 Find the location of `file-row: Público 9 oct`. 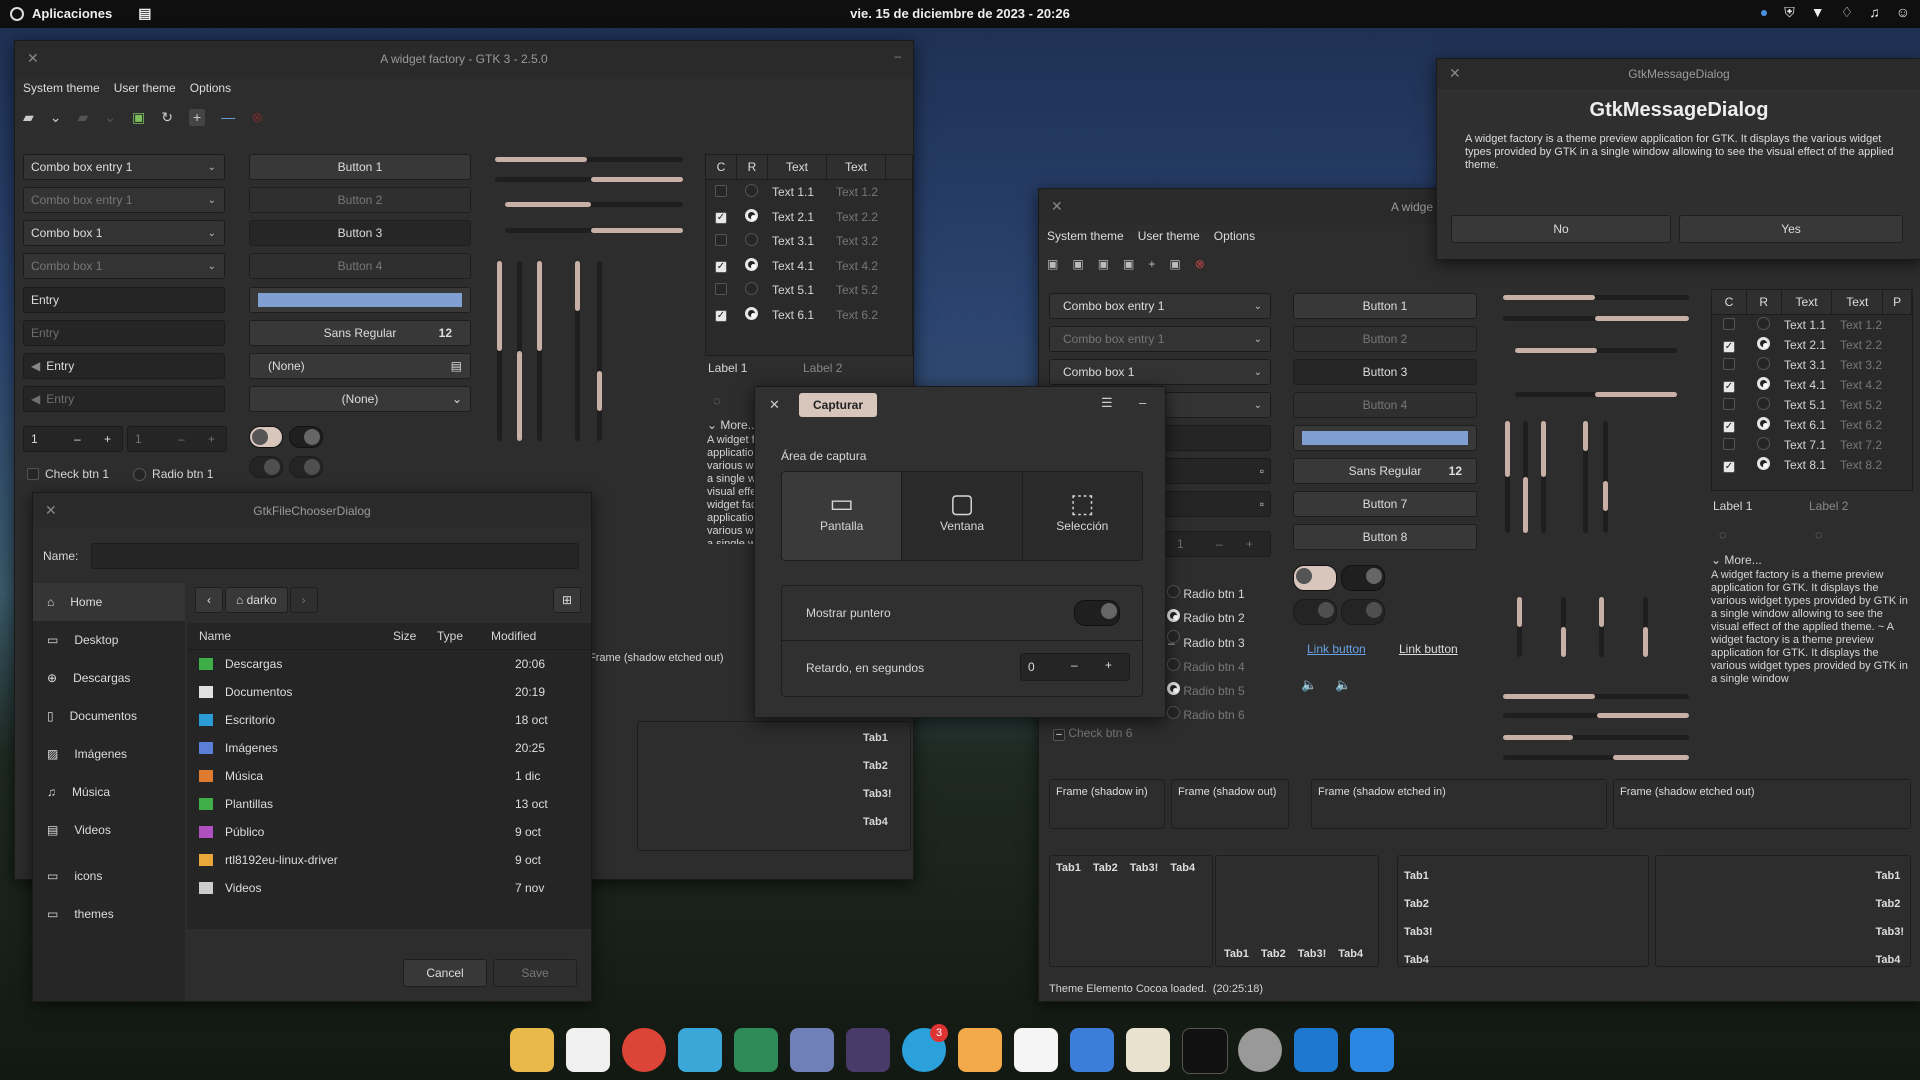

file-row: Público 9 oct is located at coordinates (389, 832).